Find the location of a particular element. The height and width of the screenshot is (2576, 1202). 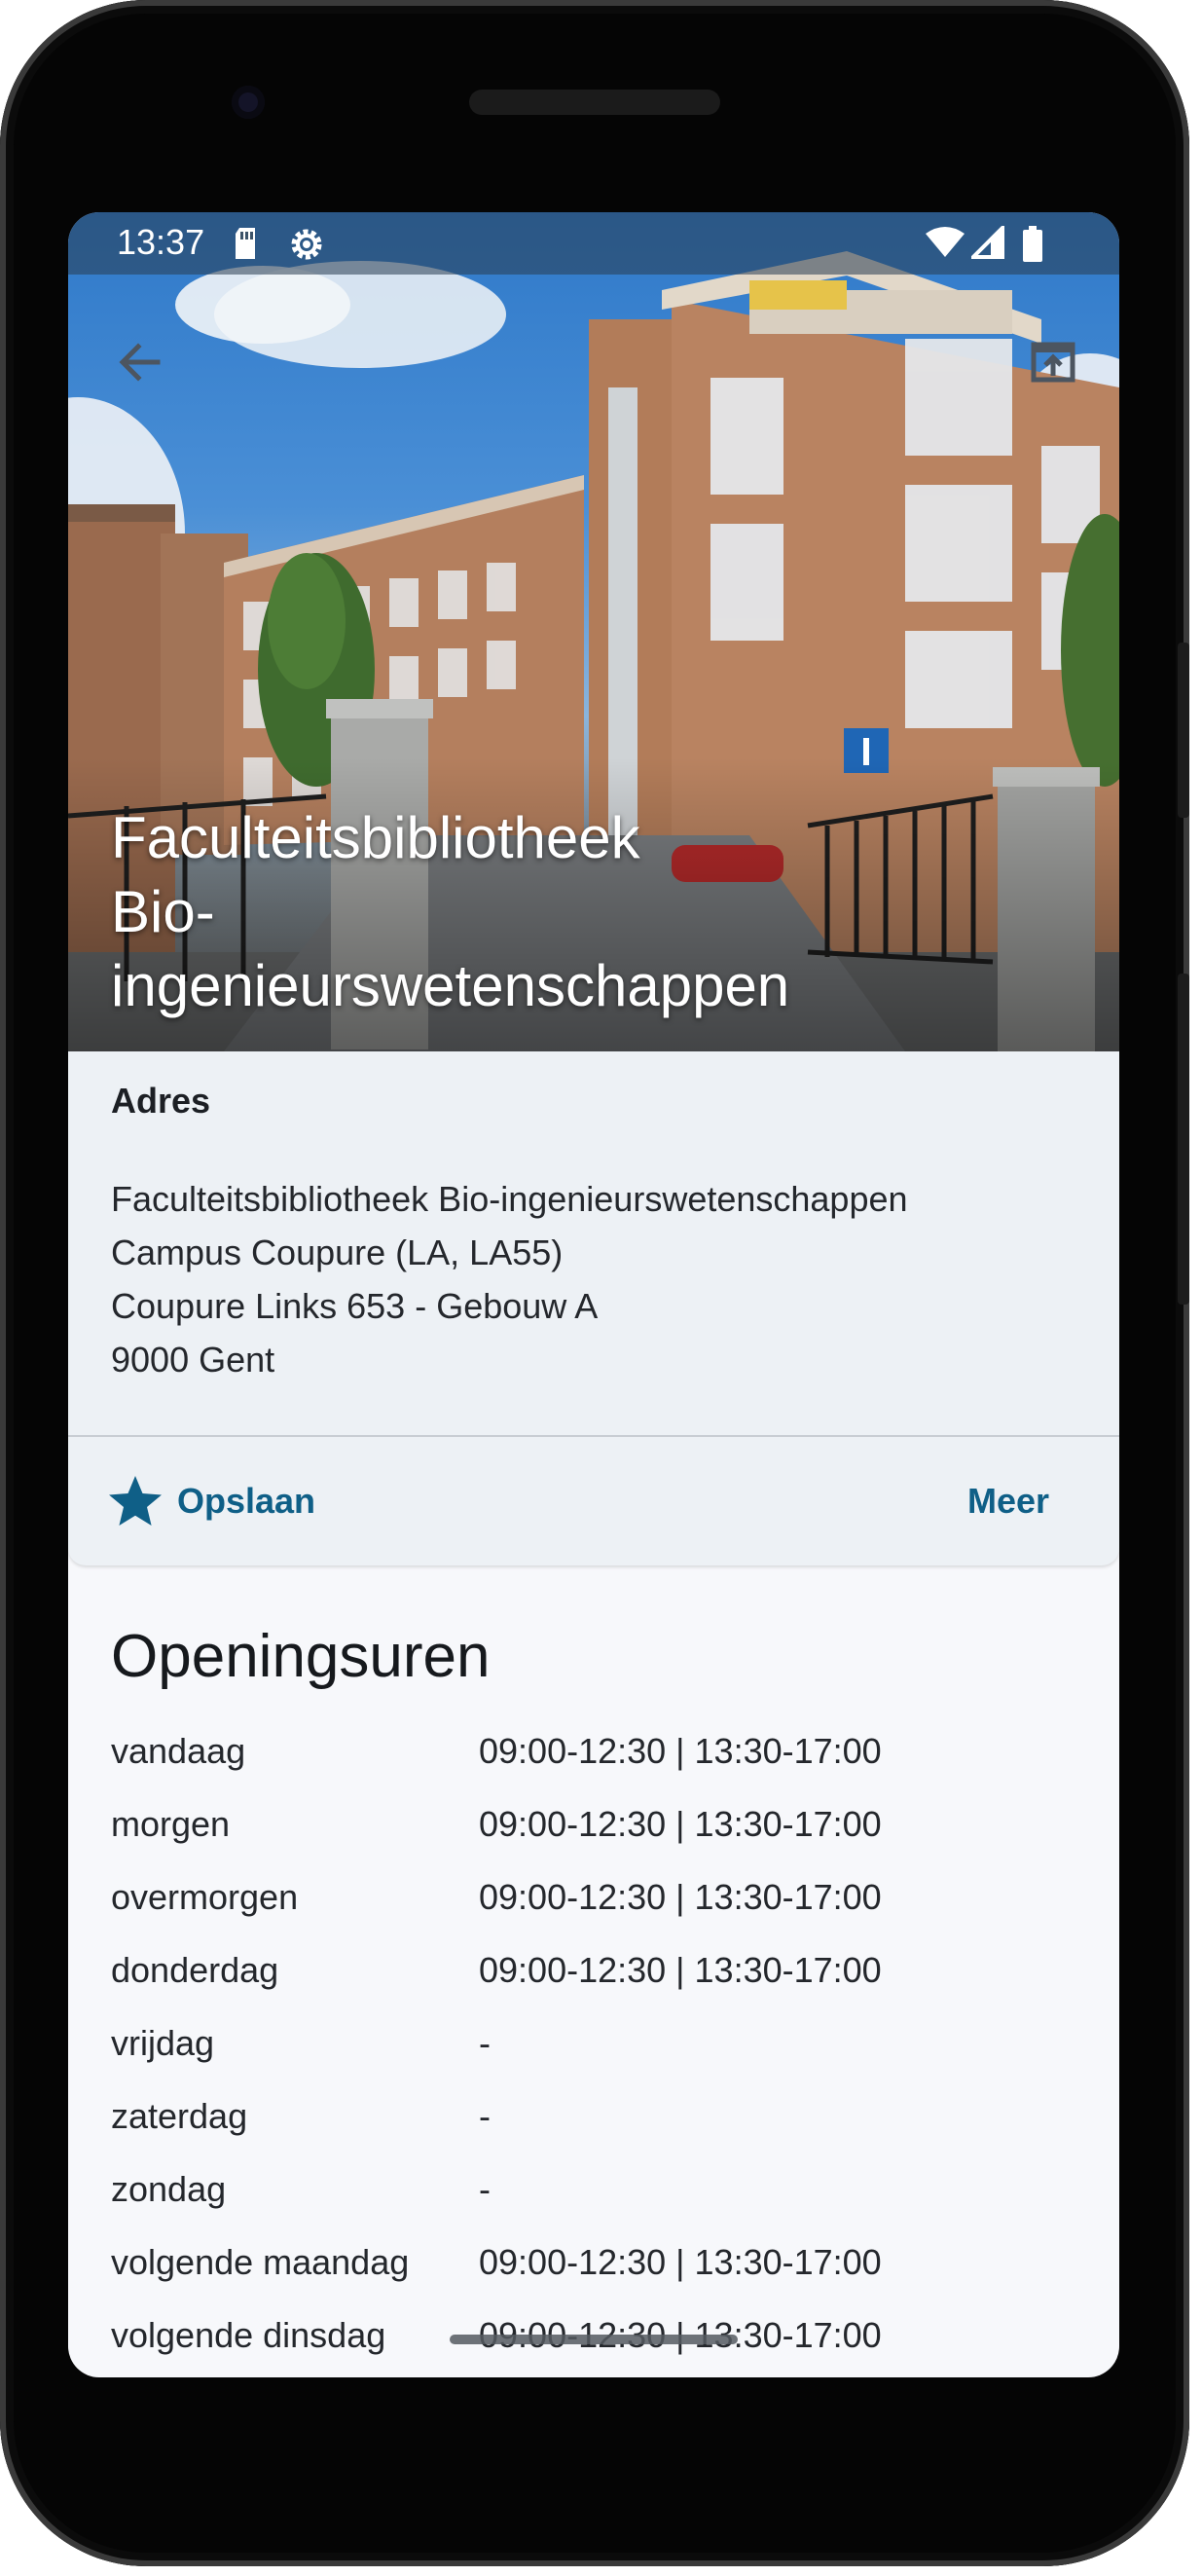

hours-row: morgen 09:00-12:30 | 13:30-17:00 is located at coordinates (597, 1840).